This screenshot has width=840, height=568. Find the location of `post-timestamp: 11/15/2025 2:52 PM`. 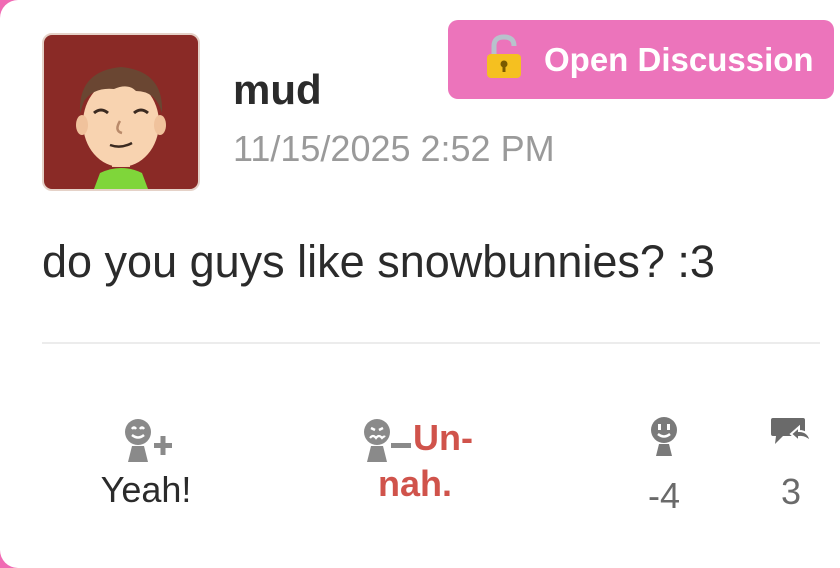

post-timestamp: 11/15/2025 2:52 PM is located at coordinates (394, 148).